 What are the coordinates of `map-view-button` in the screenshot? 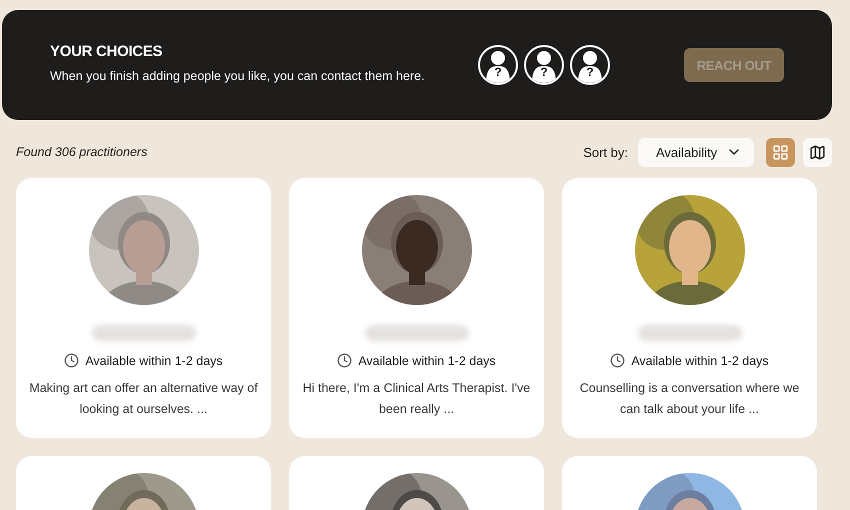 It's located at (817, 152).